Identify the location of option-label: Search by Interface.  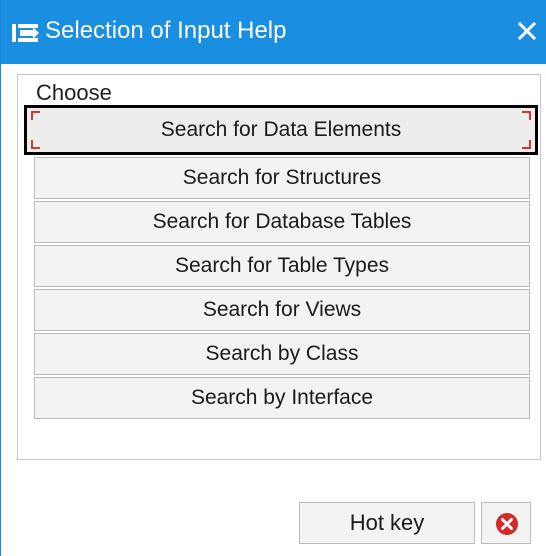
(282, 397).